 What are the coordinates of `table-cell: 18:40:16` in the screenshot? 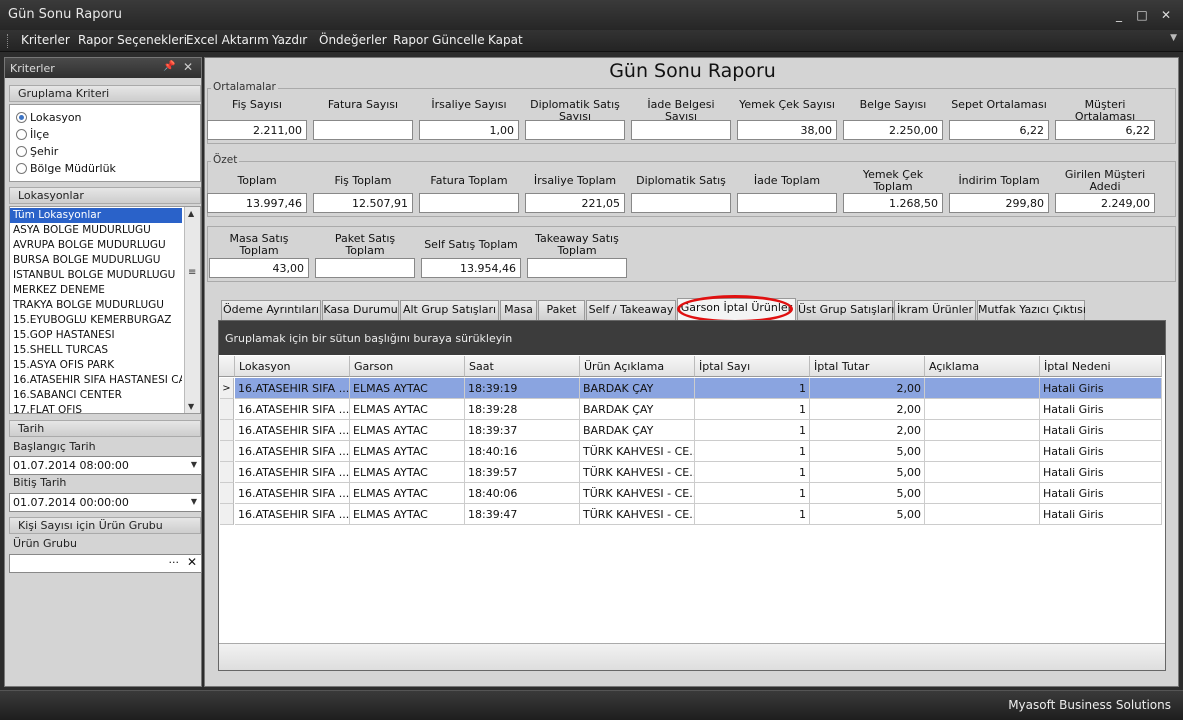 It's located at (522, 451).